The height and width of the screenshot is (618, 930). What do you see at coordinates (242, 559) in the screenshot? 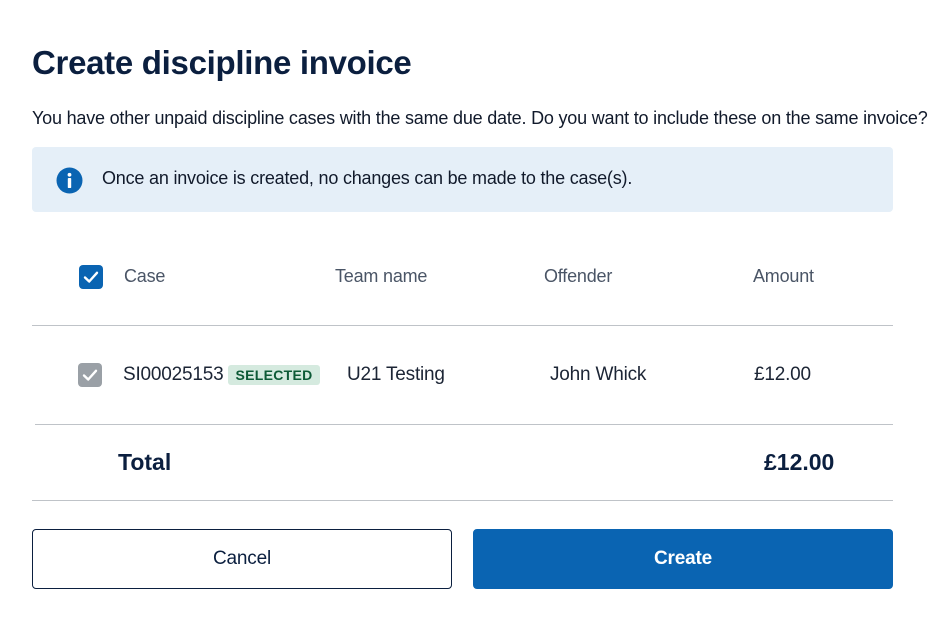
I see `cancel-button: Cancel` at bounding box center [242, 559].